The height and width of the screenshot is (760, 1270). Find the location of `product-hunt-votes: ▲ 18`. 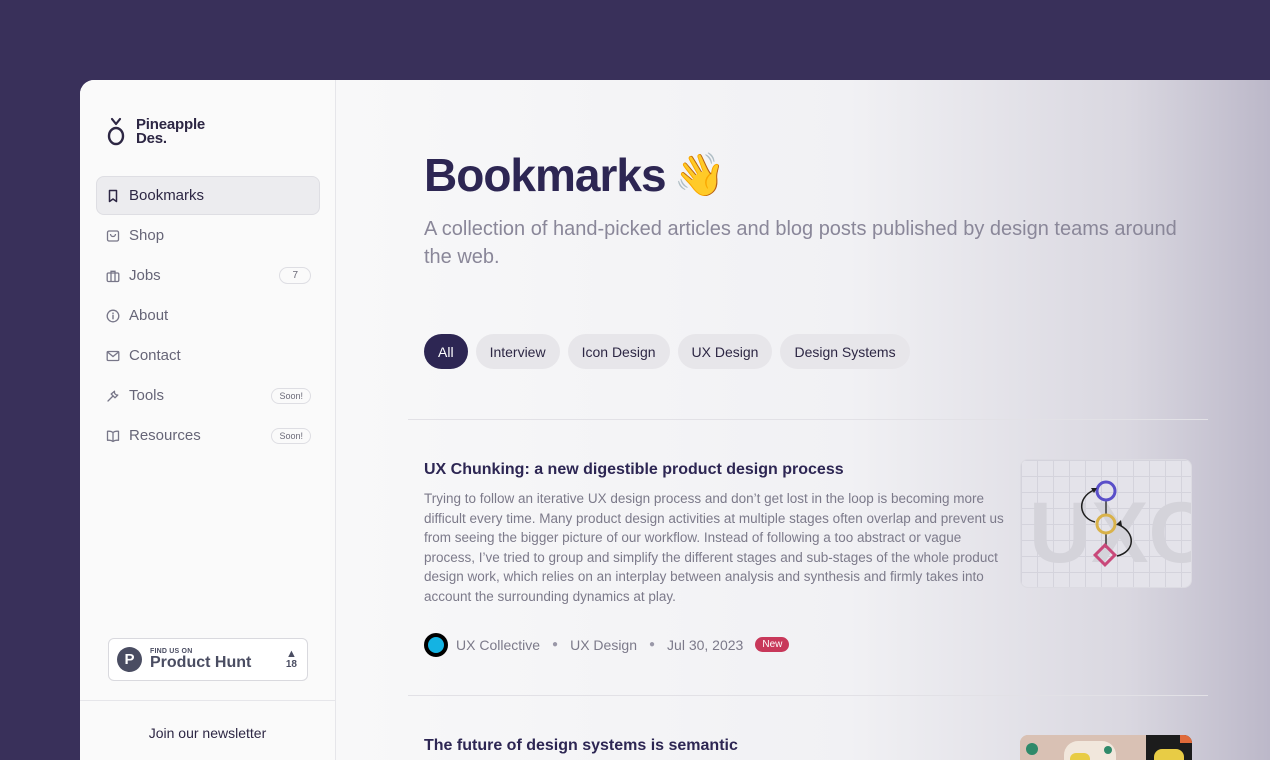

product-hunt-votes: ▲ 18 is located at coordinates (291, 659).